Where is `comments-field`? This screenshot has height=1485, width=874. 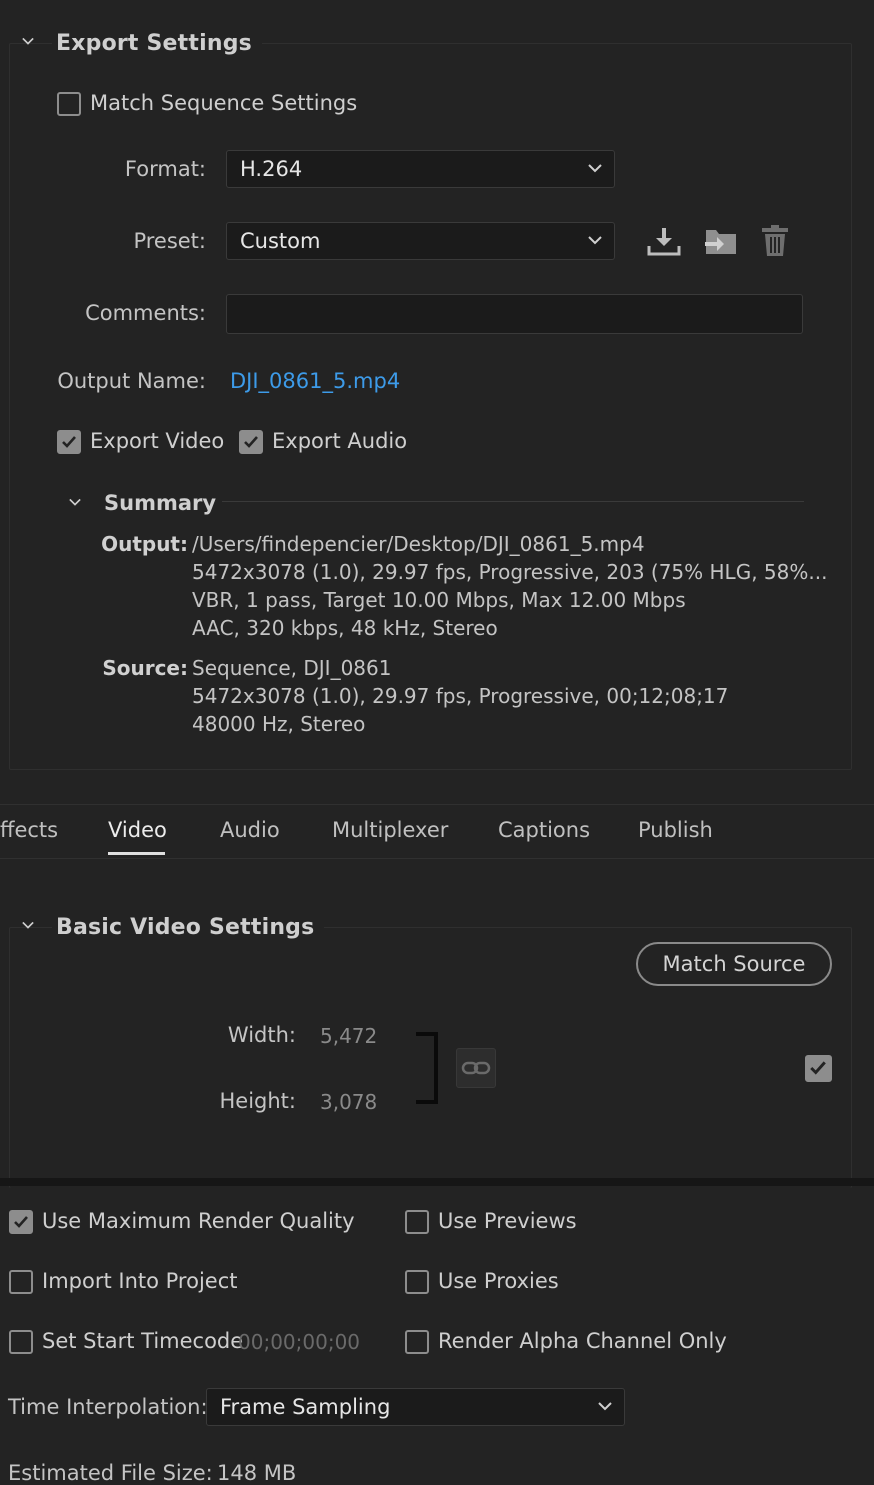 comments-field is located at coordinates (514, 314).